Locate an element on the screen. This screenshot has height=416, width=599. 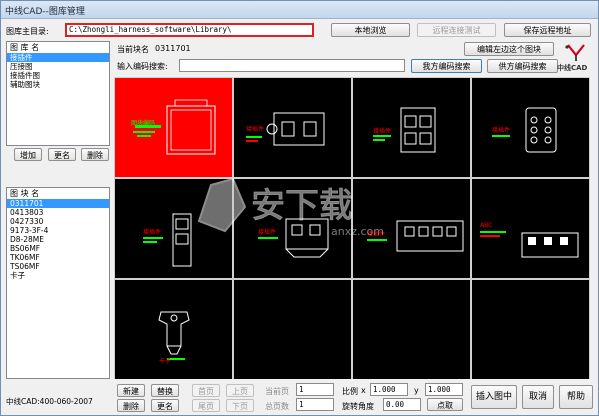
search-mine-button: 我方编码搜索 is located at coordinates (446, 66).